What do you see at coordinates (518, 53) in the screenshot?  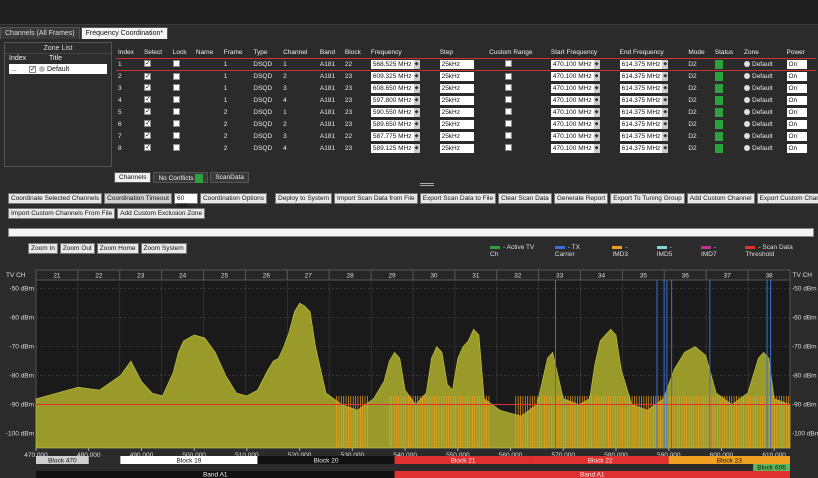 I see `col-header-custom-range: Custom Range` at bounding box center [518, 53].